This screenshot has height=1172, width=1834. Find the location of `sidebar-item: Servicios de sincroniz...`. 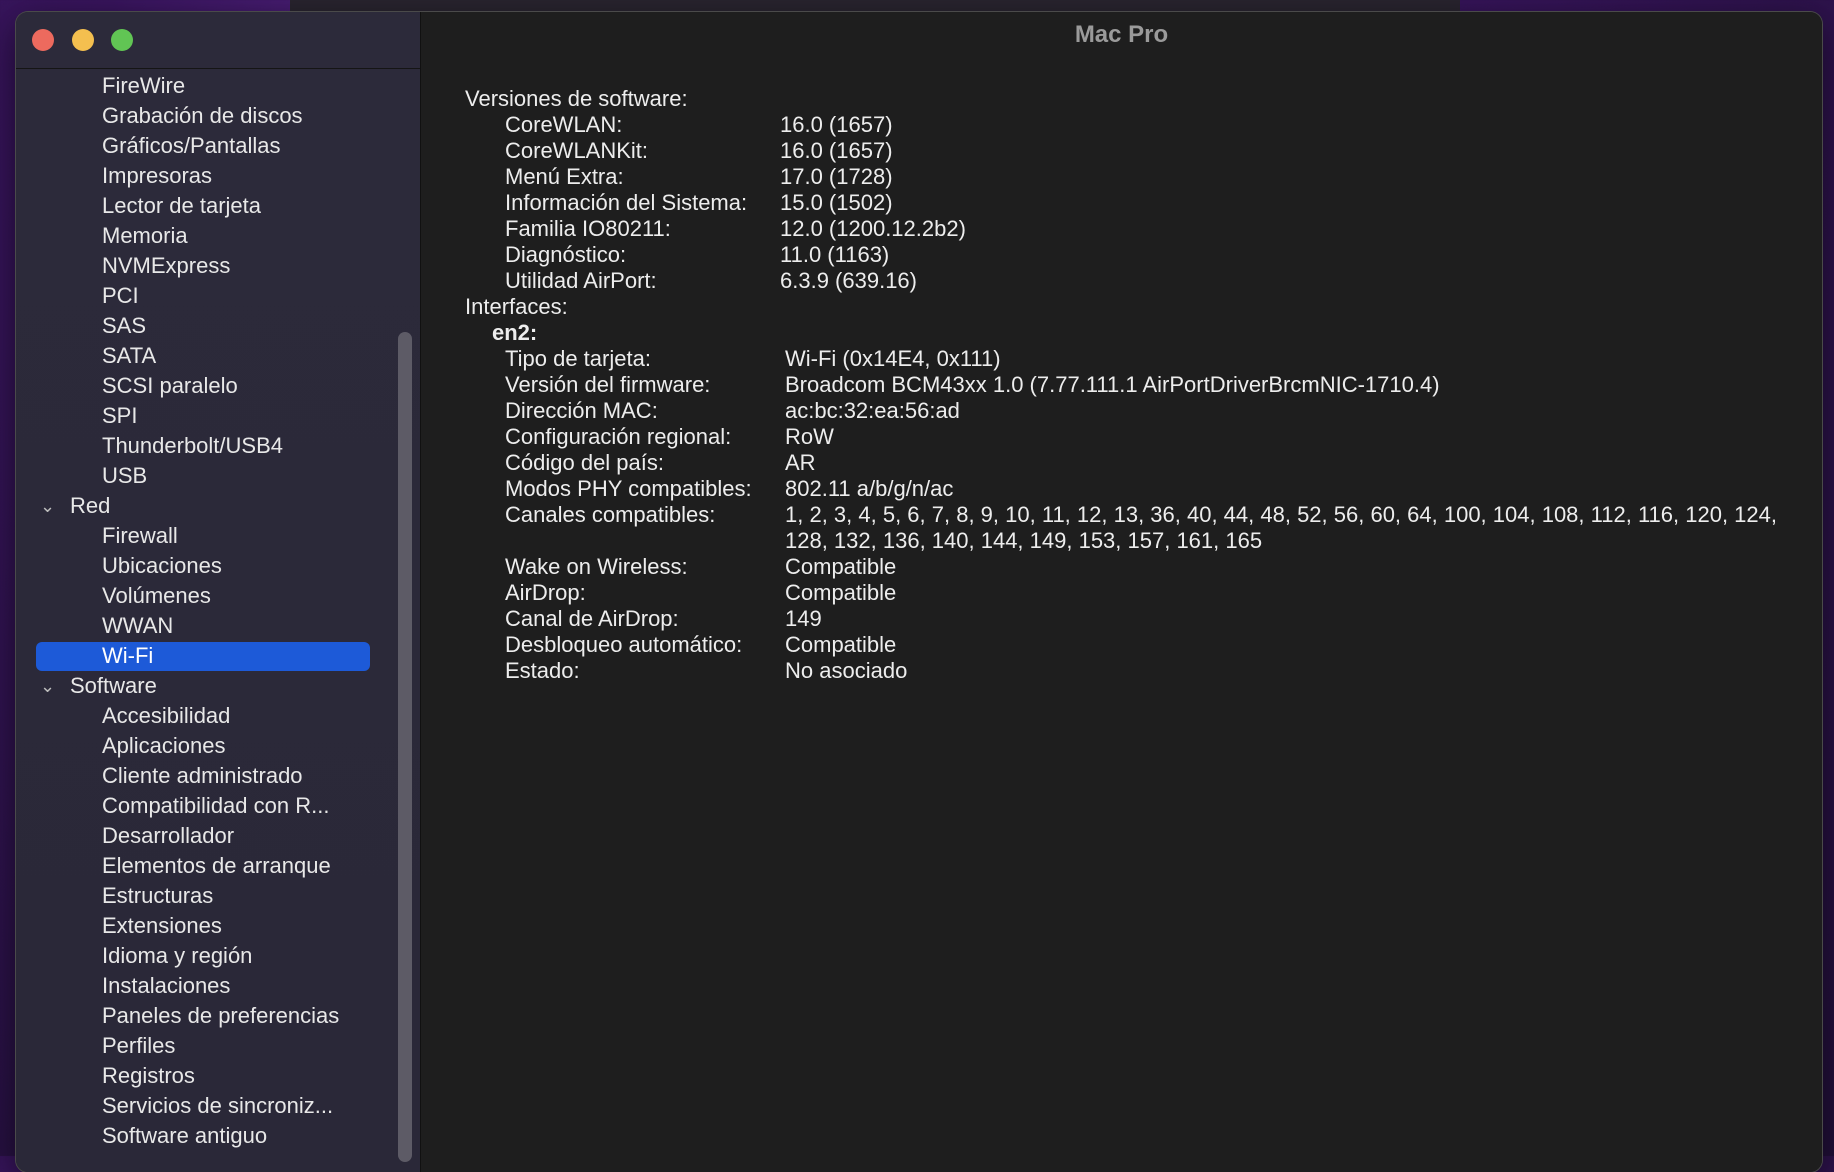

sidebar-item: Servicios de sincroniz... is located at coordinates (211, 1106).